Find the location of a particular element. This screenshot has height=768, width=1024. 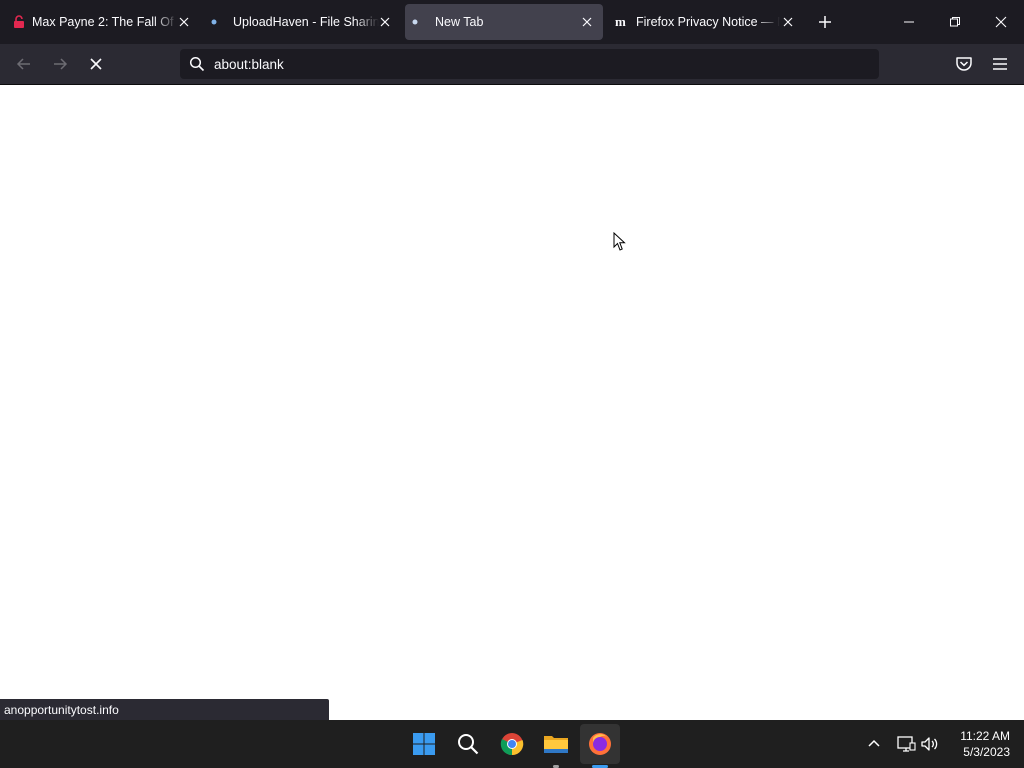

taskbar-chrome is located at coordinates (512, 744).